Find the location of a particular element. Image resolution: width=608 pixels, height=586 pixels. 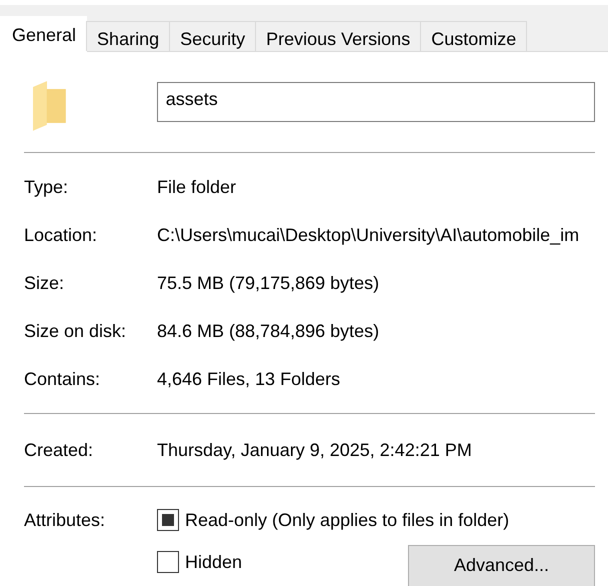

checkbox-label: Hidden is located at coordinates (213, 562).